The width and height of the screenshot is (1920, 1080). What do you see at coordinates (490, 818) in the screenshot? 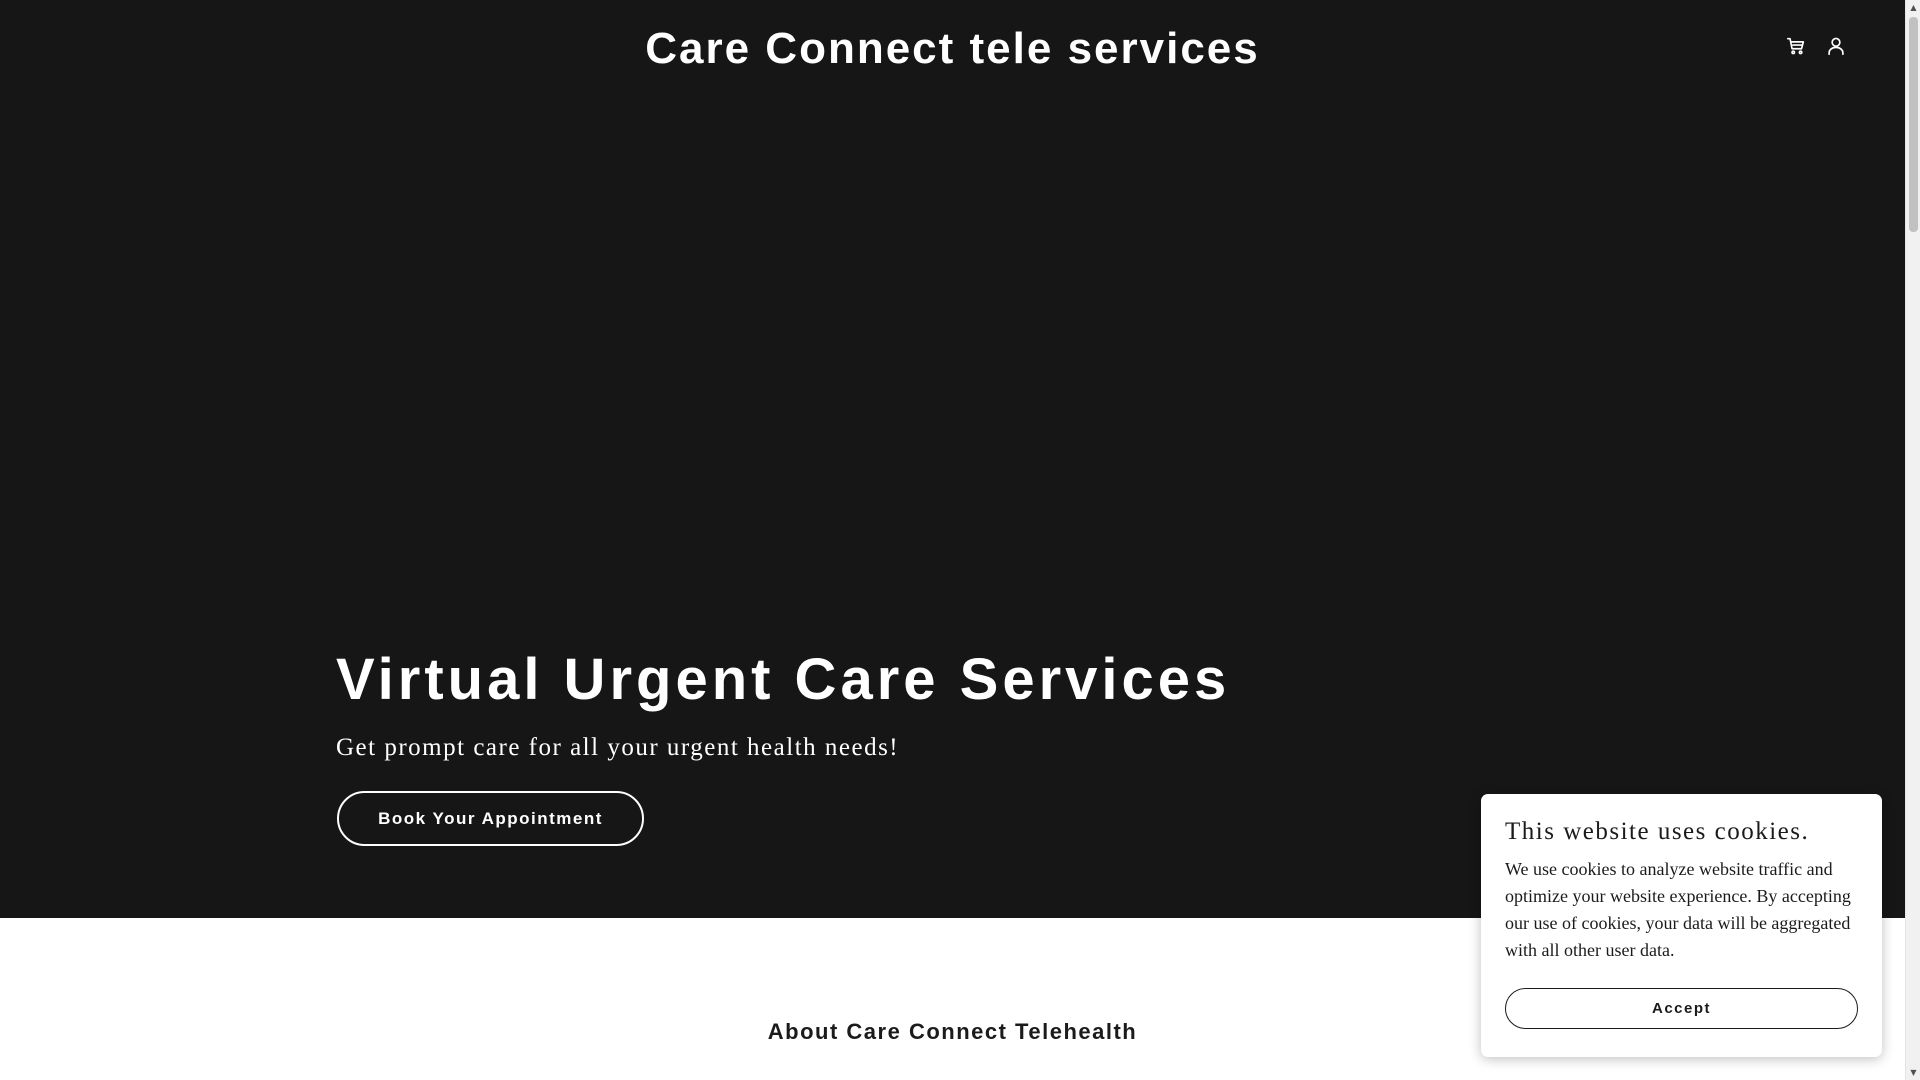
I see `book-appointment-button: Book Your Appointment` at bounding box center [490, 818].